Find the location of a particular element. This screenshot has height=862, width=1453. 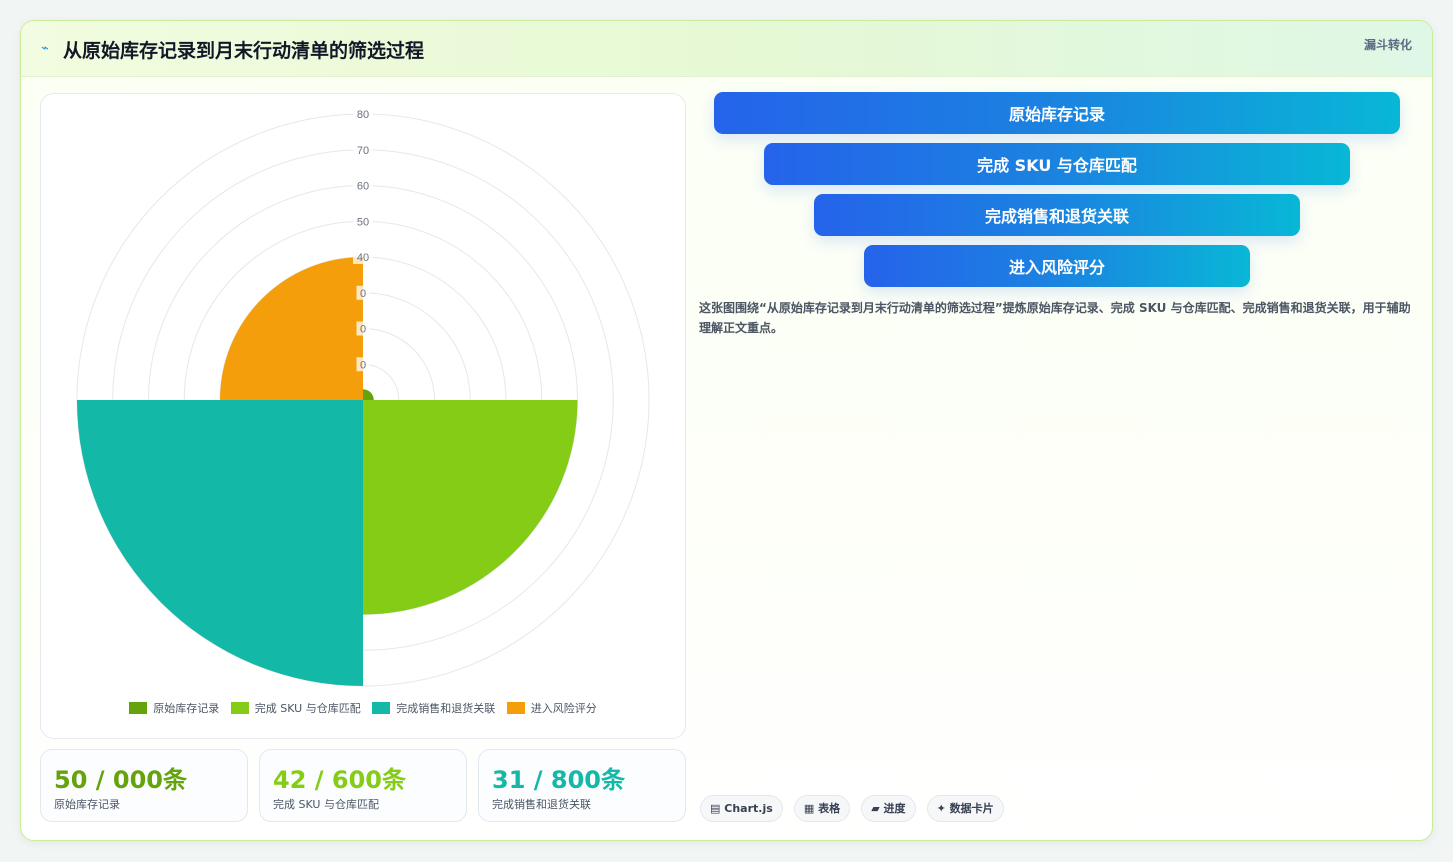

svg-text: 40 is located at coordinates (363, 258).